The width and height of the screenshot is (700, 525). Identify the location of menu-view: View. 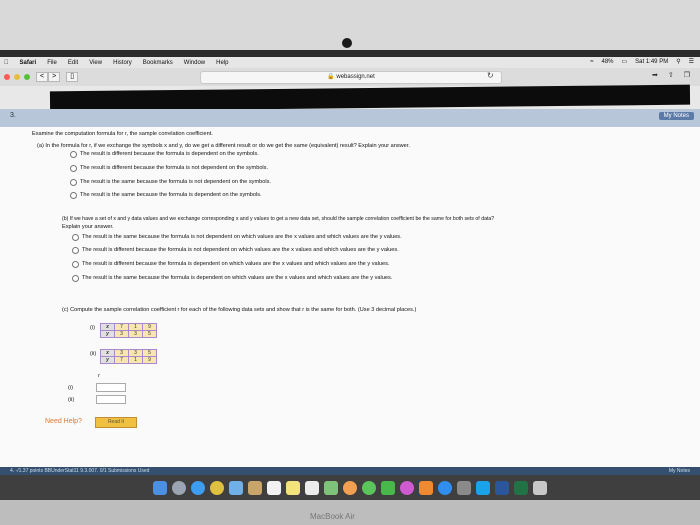
(95, 63).